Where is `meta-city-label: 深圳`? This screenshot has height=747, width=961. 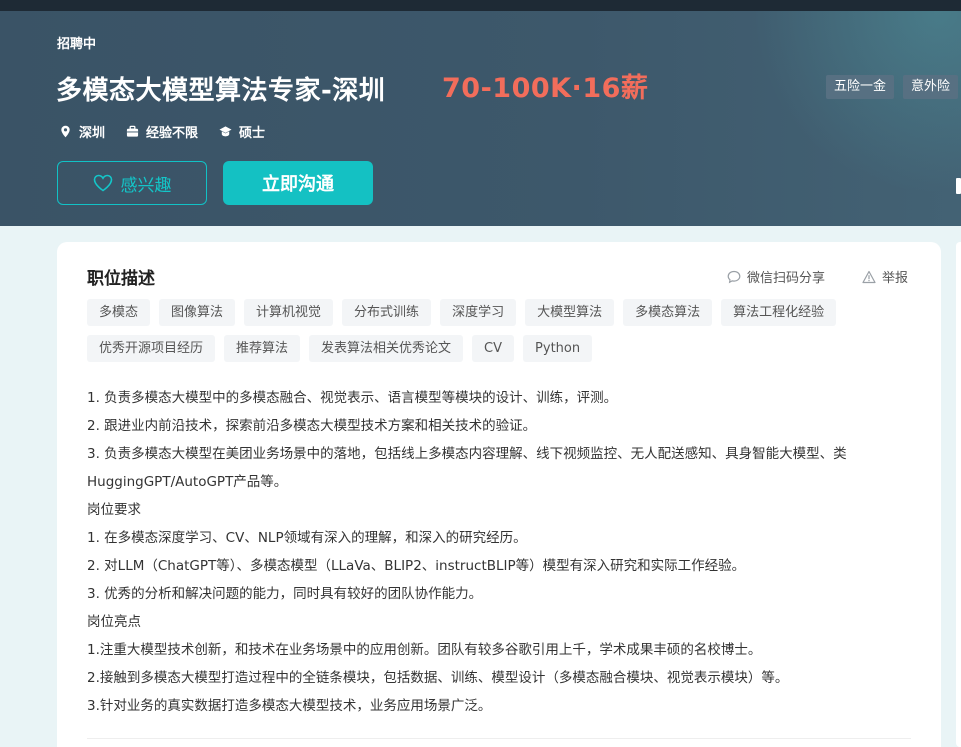 meta-city-label: 深圳 is located at coordinates (92, 133).